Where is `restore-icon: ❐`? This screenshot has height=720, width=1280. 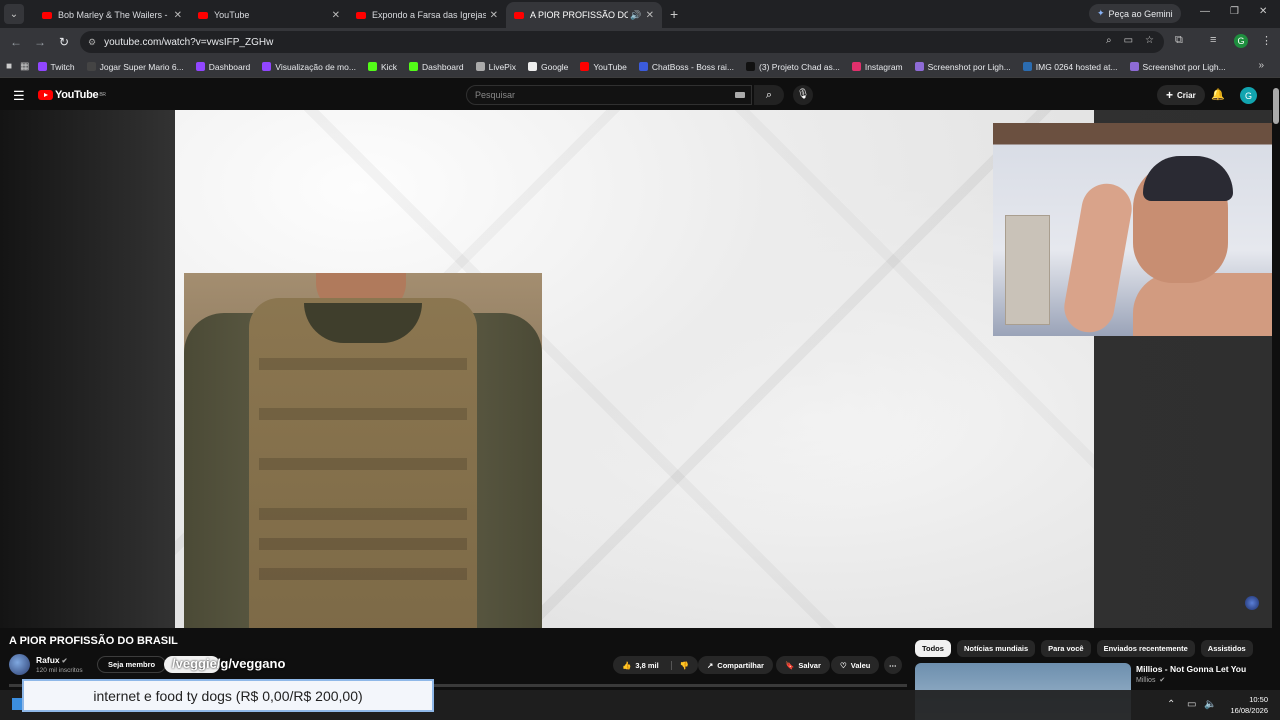 restore-icon: ❐ is located at coordinates (1234, 11).